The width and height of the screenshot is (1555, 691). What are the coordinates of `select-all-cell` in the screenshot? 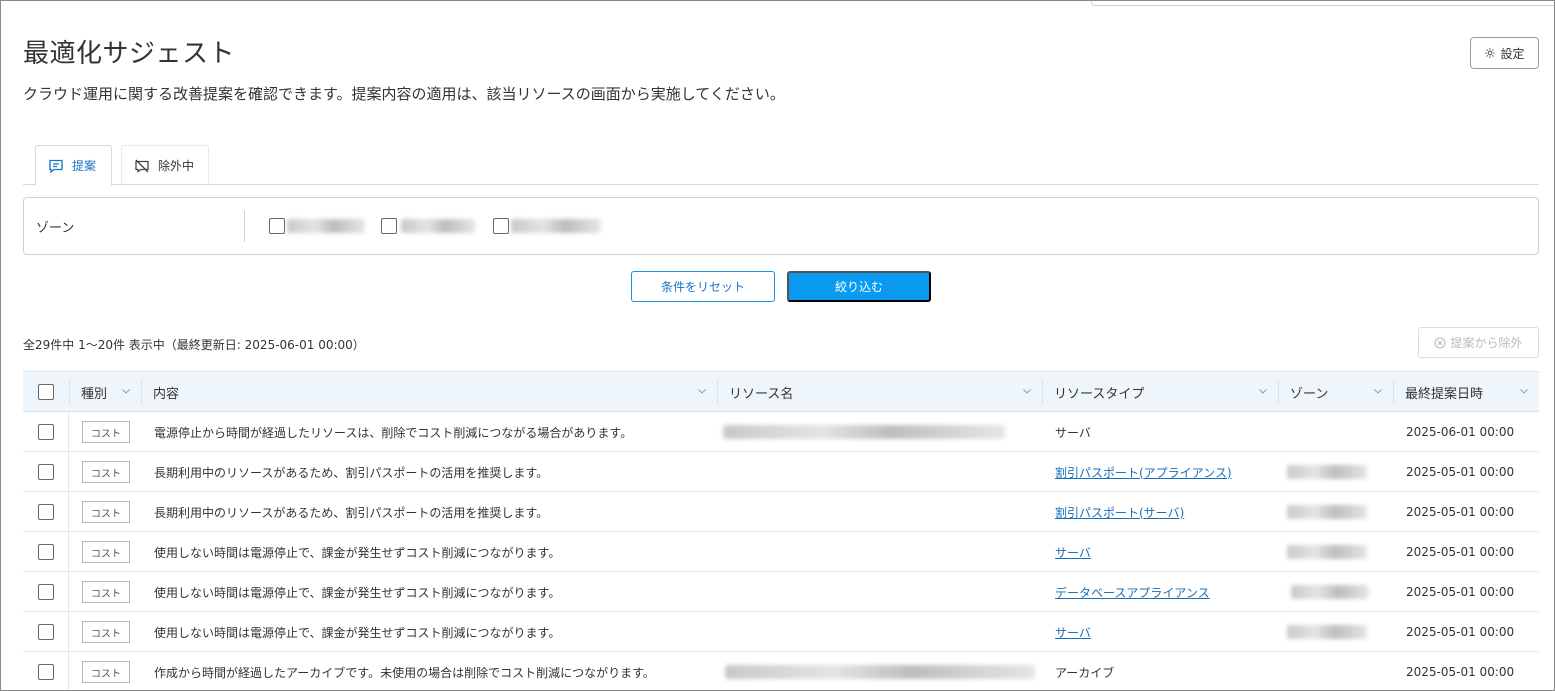 It's located at (46, 392).